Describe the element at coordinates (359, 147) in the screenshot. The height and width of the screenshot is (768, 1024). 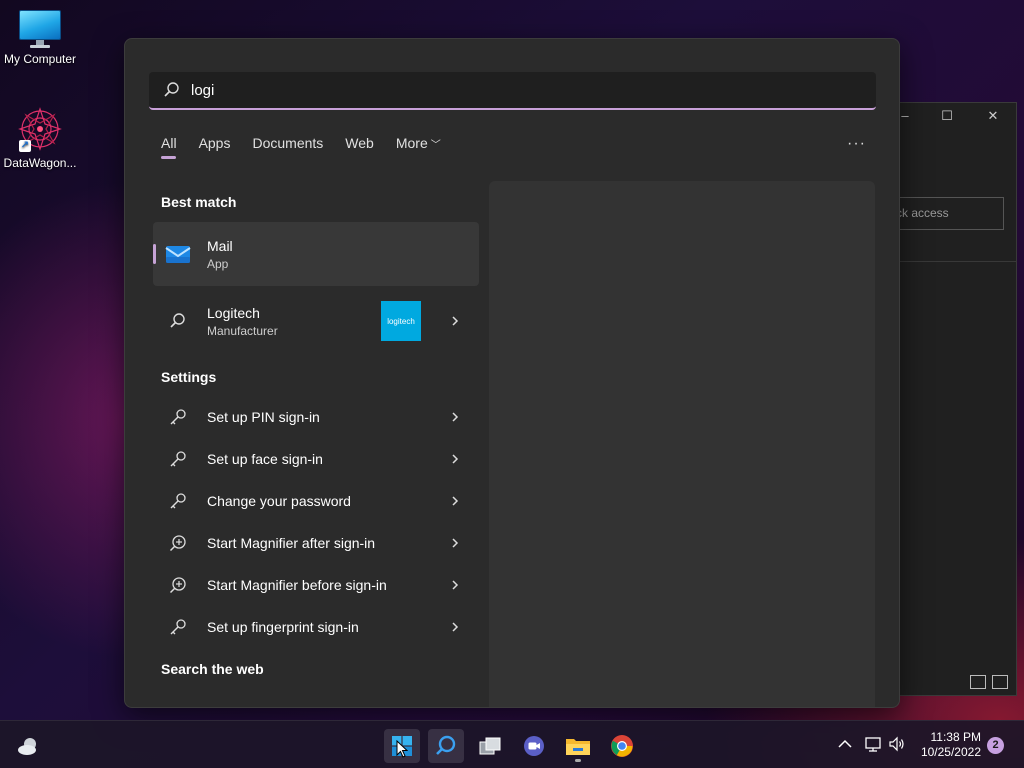
I see `tab-web: Web` at that location.